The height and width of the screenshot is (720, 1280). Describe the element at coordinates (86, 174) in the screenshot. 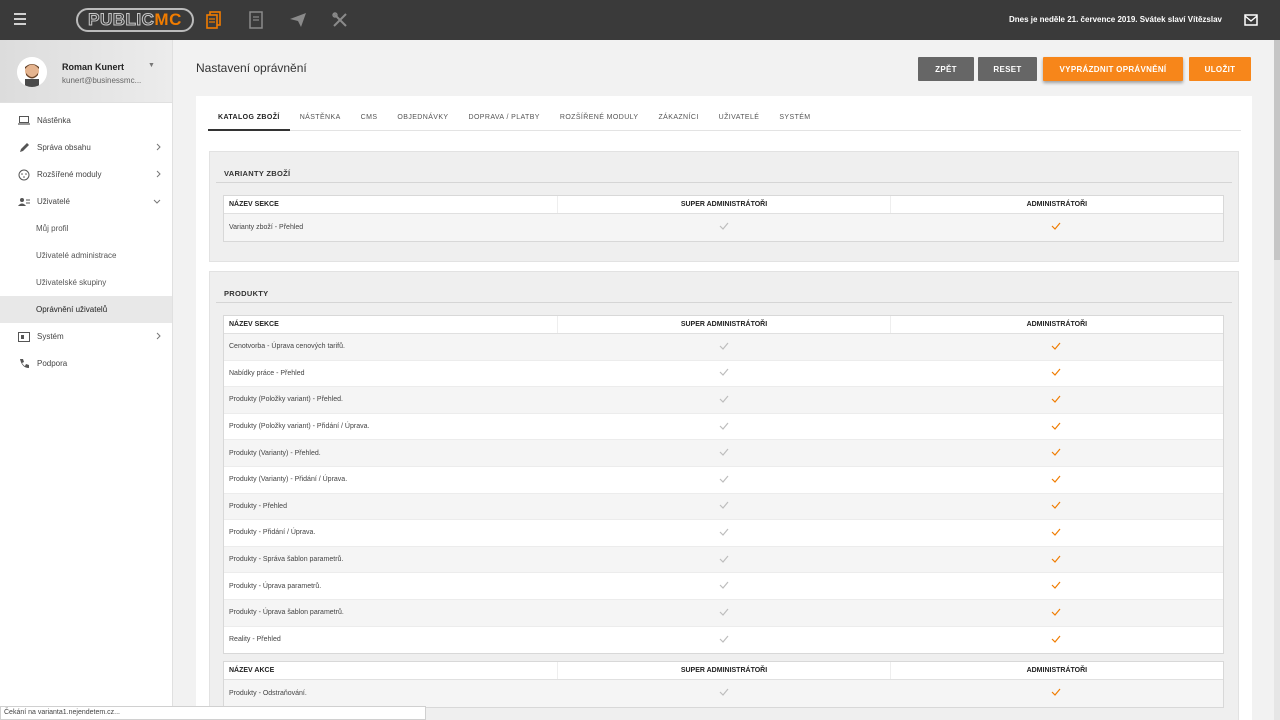

I see `sidebar-item-modules: Rozšířené moduly` at that location.